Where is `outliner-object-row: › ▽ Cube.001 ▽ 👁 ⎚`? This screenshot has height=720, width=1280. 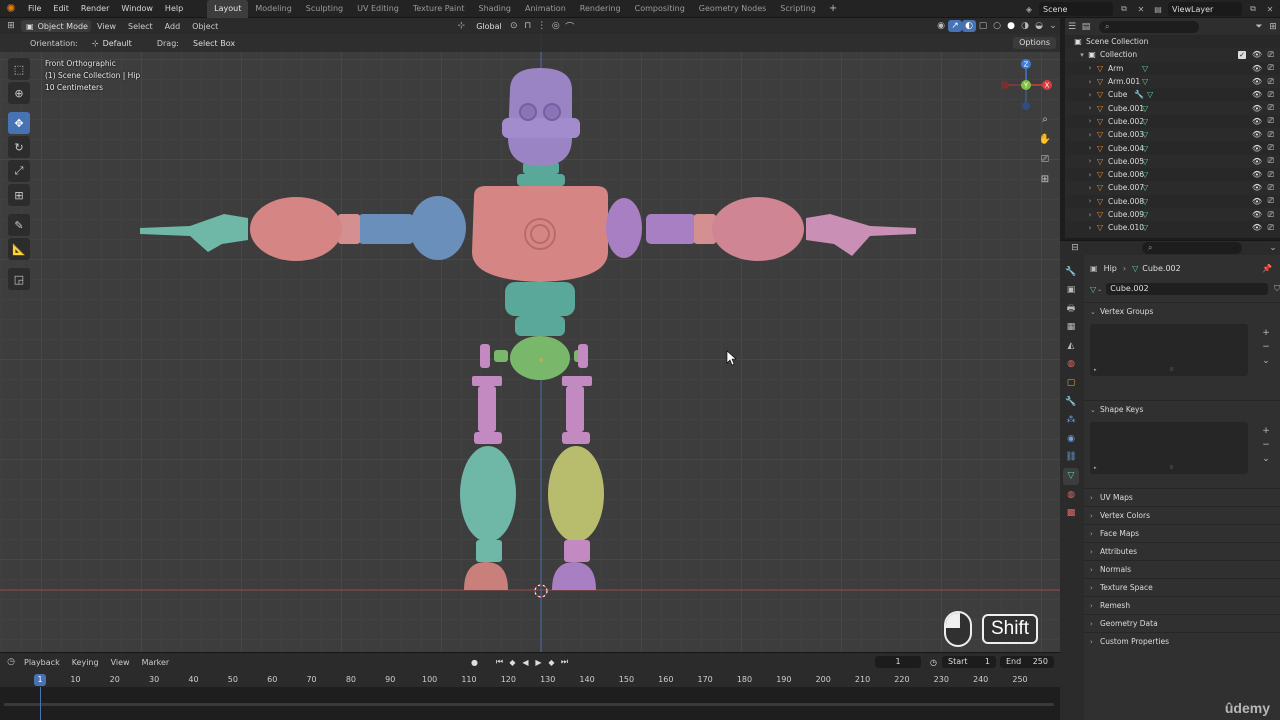 outliner-object-row: › ▽ Cube.001 ▽ 👁 ⎚ is located at coordinates (1172, 108).